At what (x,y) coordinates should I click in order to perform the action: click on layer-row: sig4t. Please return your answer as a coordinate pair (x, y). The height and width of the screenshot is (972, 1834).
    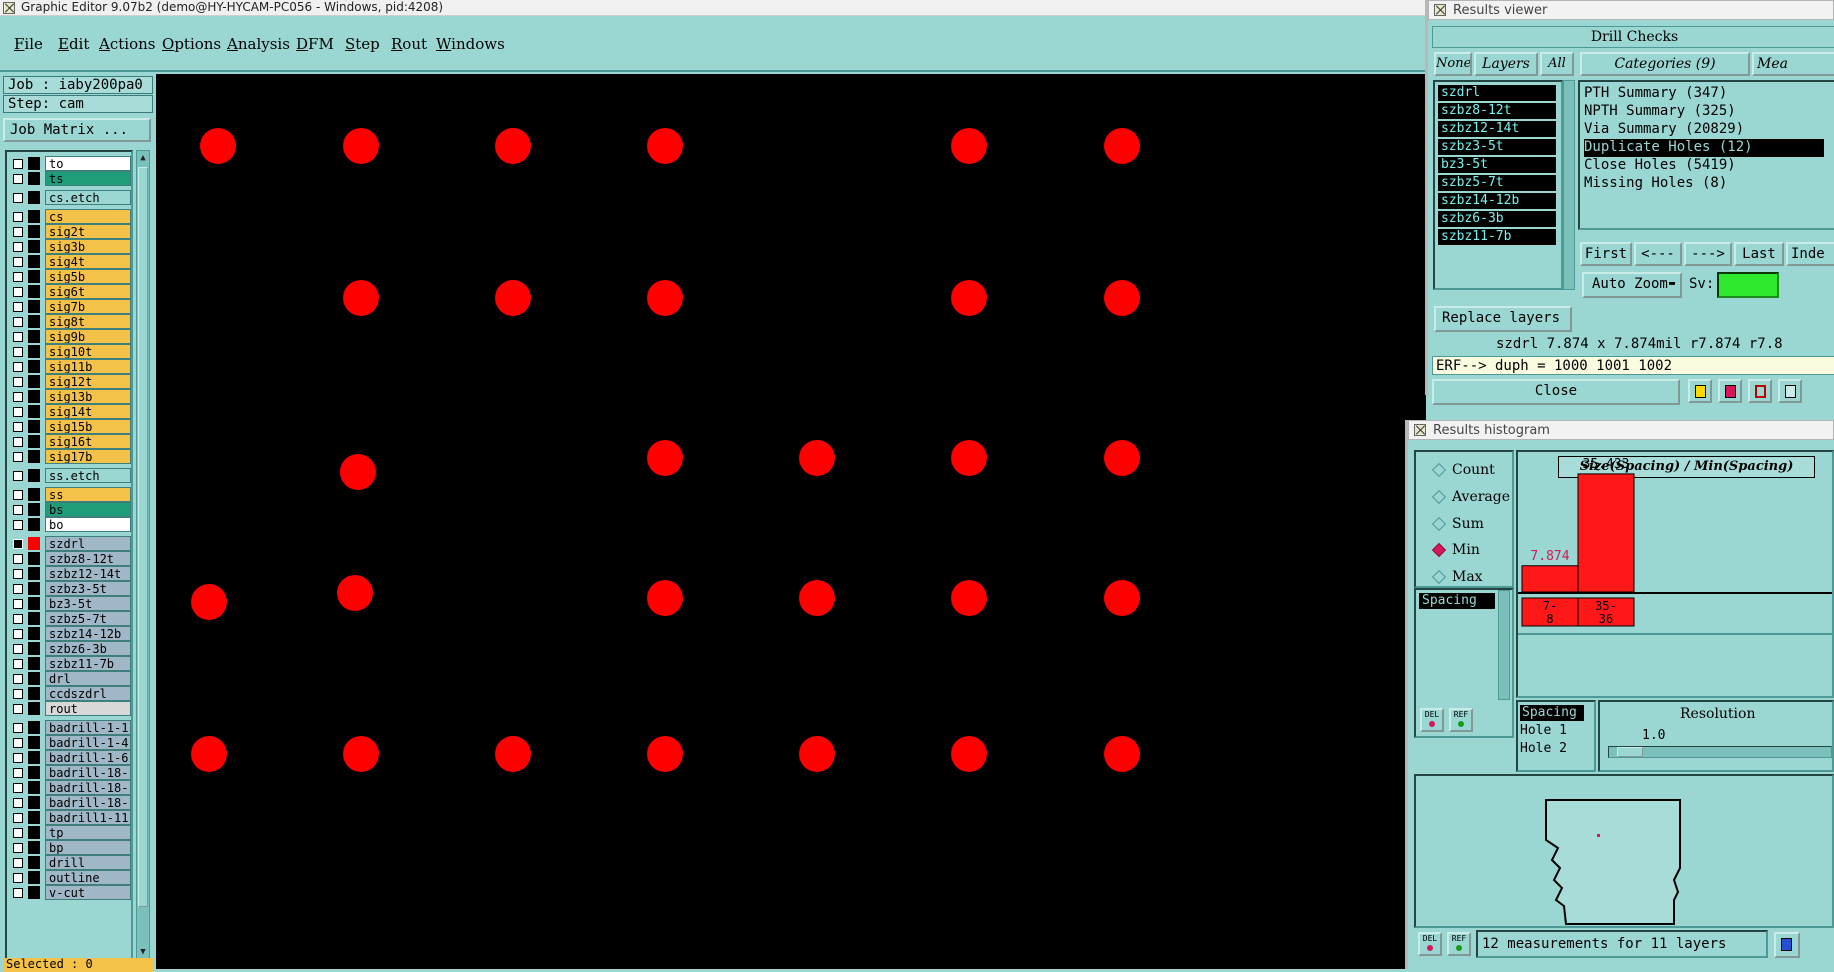
    Looking at the image, I should click on (70, 261).